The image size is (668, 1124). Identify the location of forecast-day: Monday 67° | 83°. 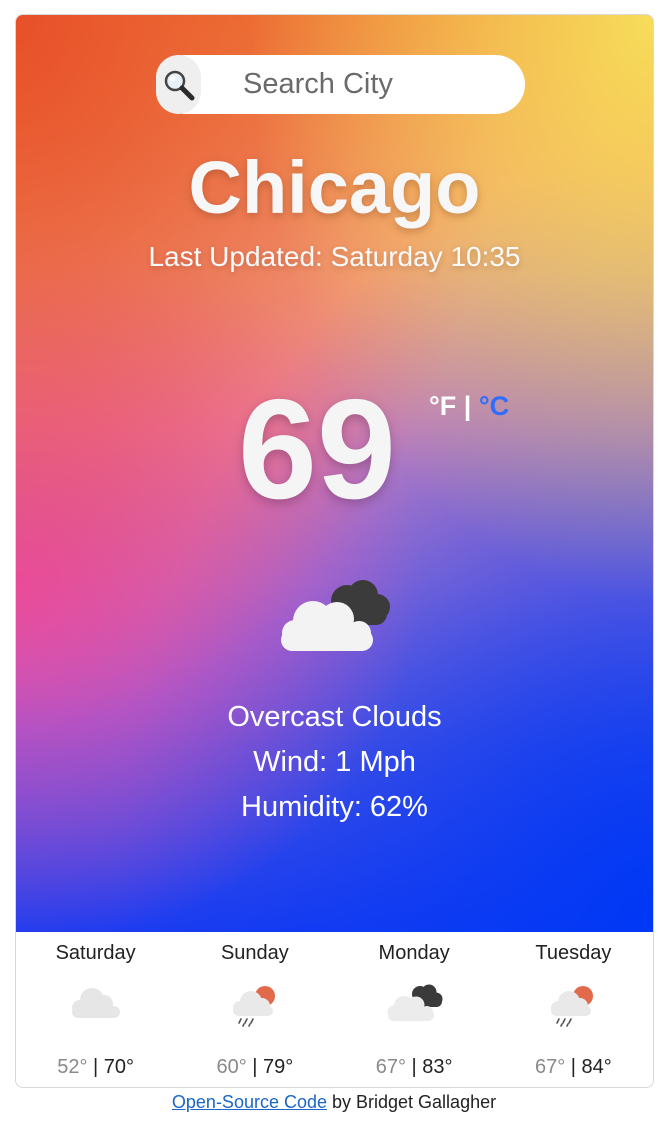
(414, 1009).